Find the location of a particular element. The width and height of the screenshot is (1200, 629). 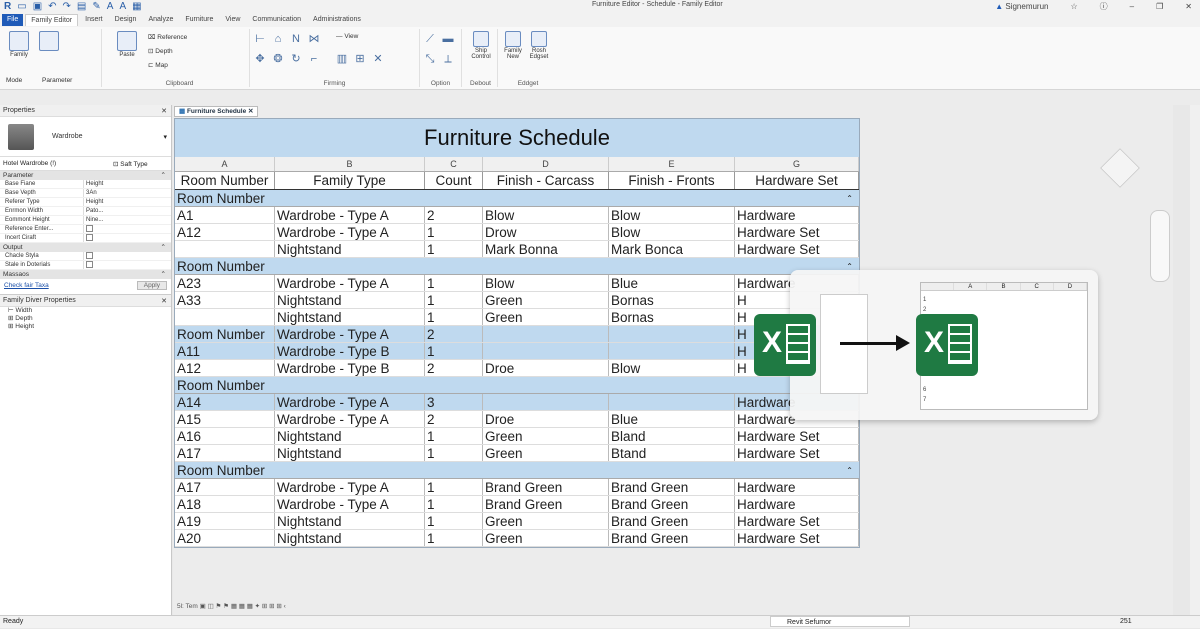

table-cell: Btand is located at coordinates (672, 453).